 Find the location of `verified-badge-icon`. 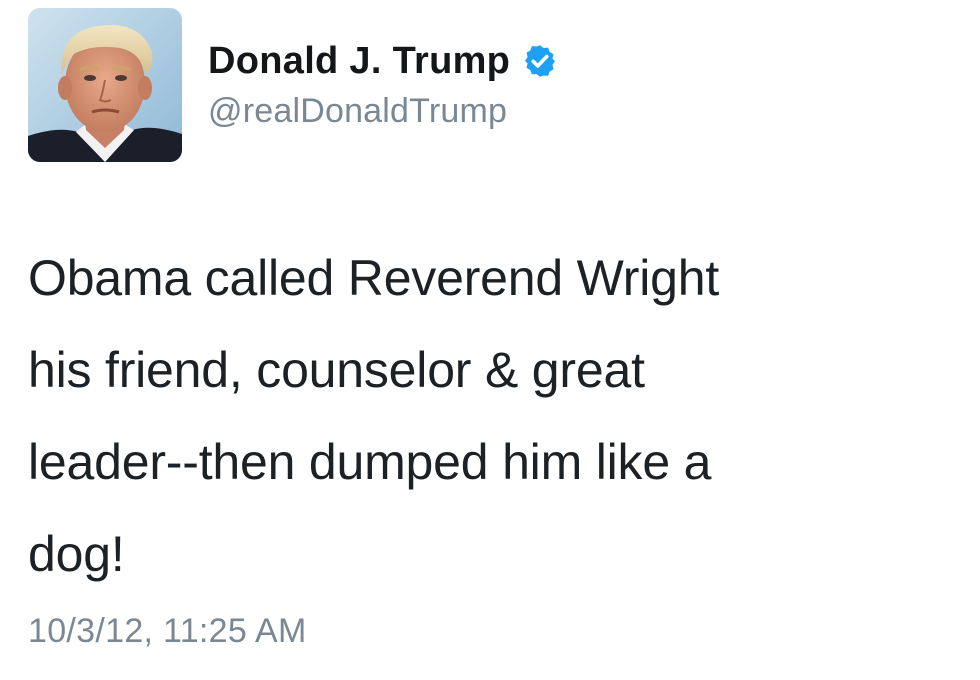

verified-badge-icon is located at coordinates (540, 61).